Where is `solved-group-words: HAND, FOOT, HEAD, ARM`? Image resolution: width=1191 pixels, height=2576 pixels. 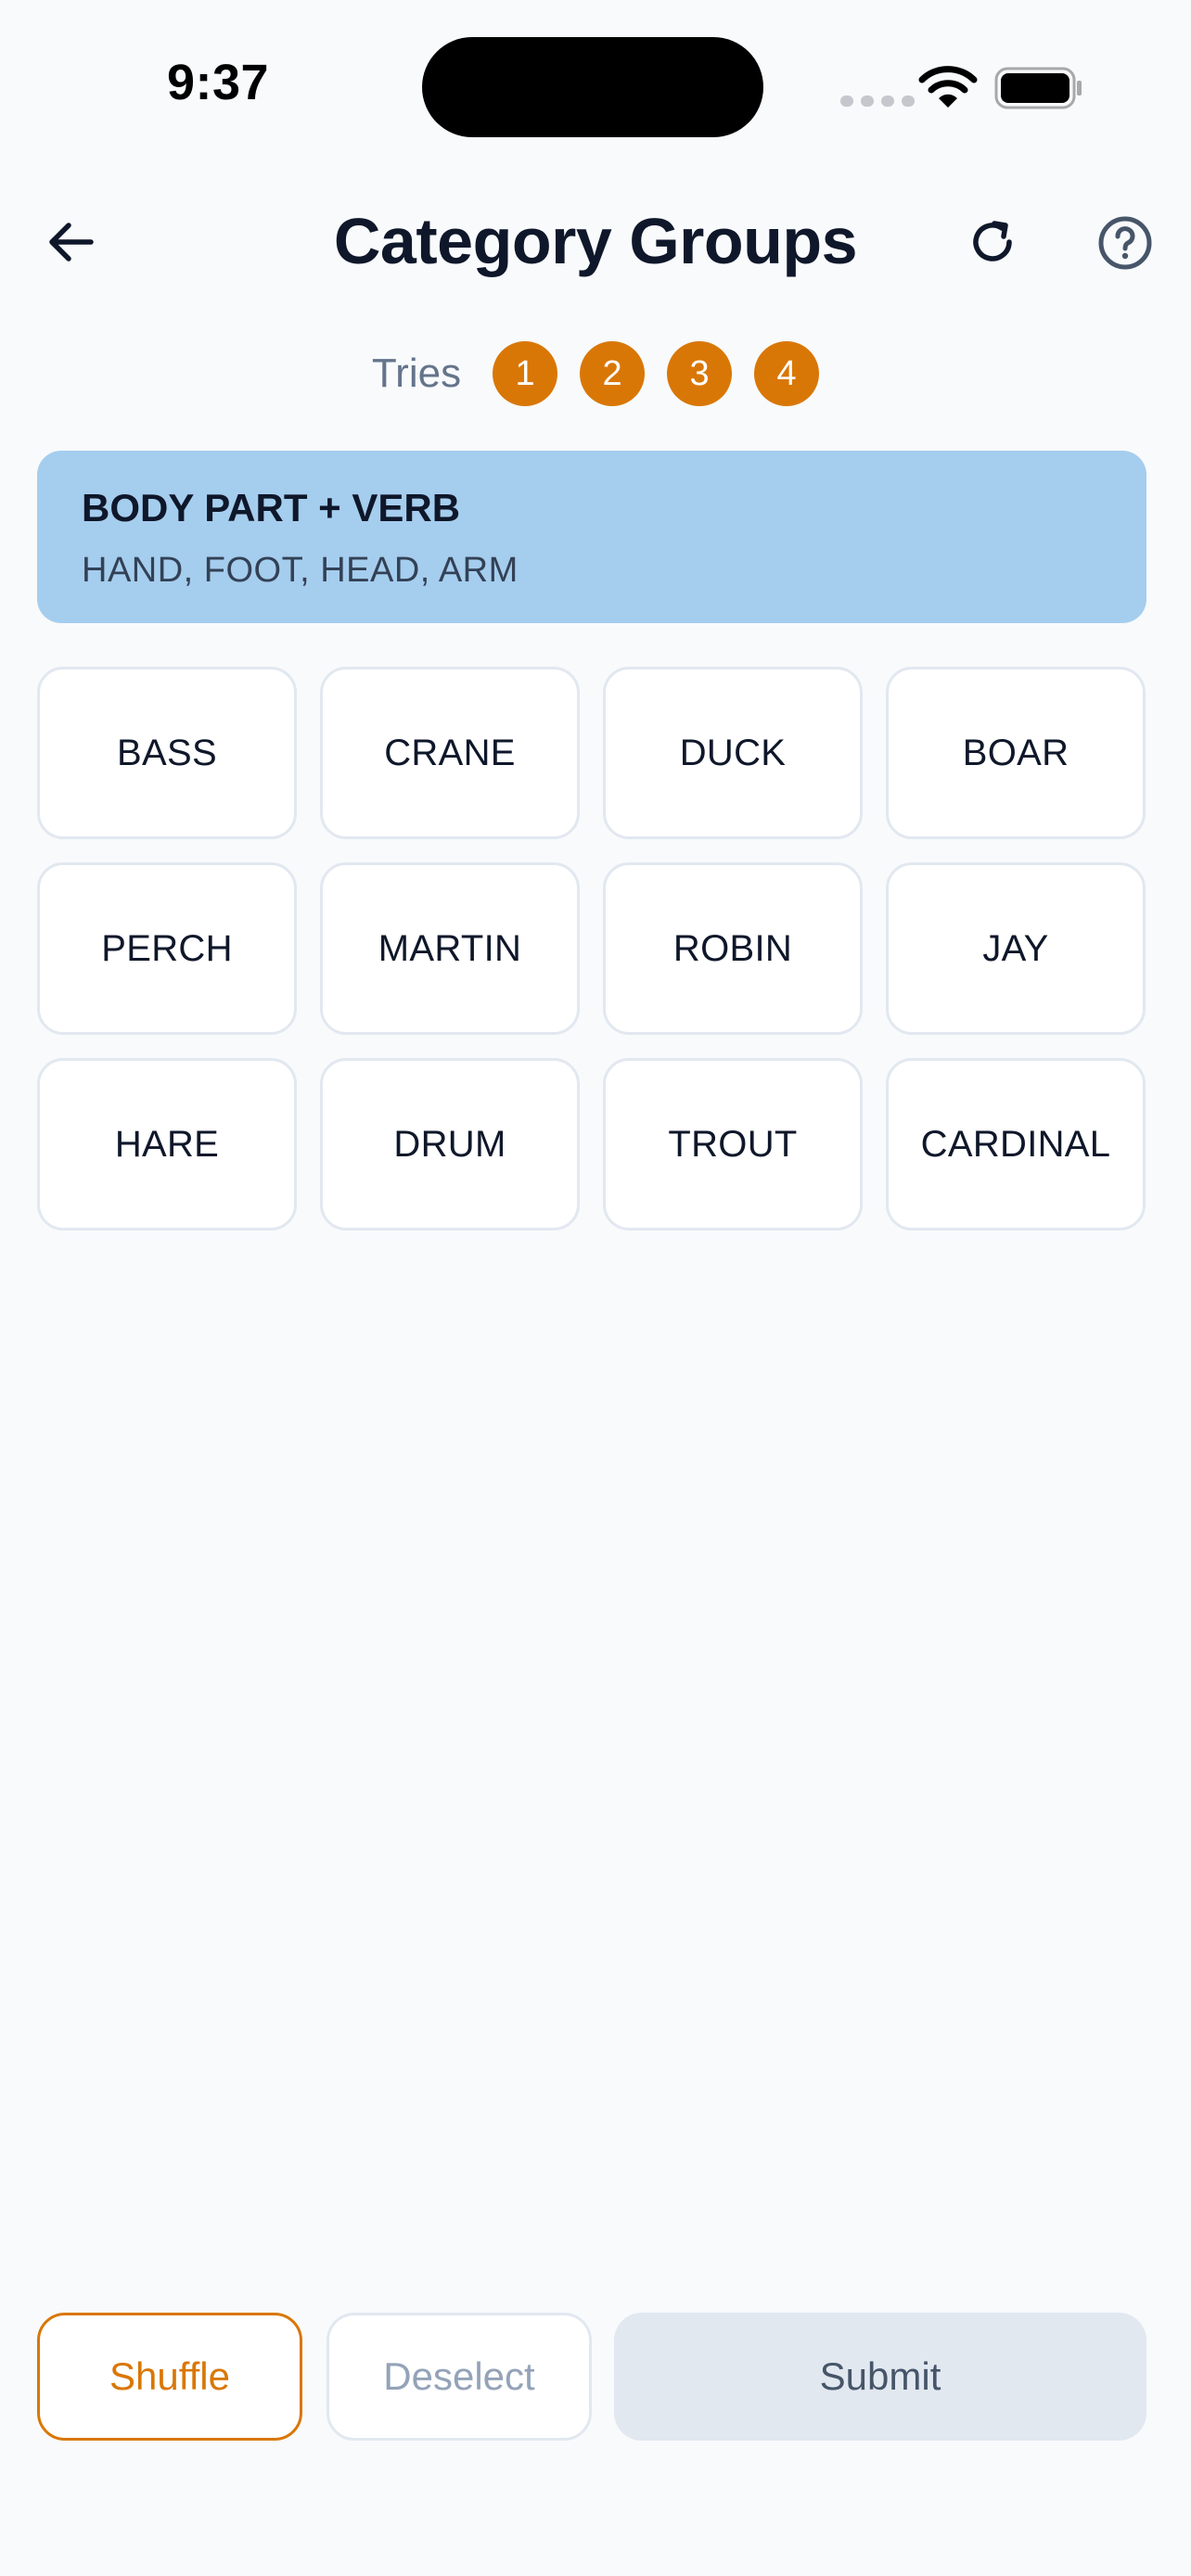 solved-group-words: HAND, FOOT, HEAD, ARM is located at coordinates (300, 570).